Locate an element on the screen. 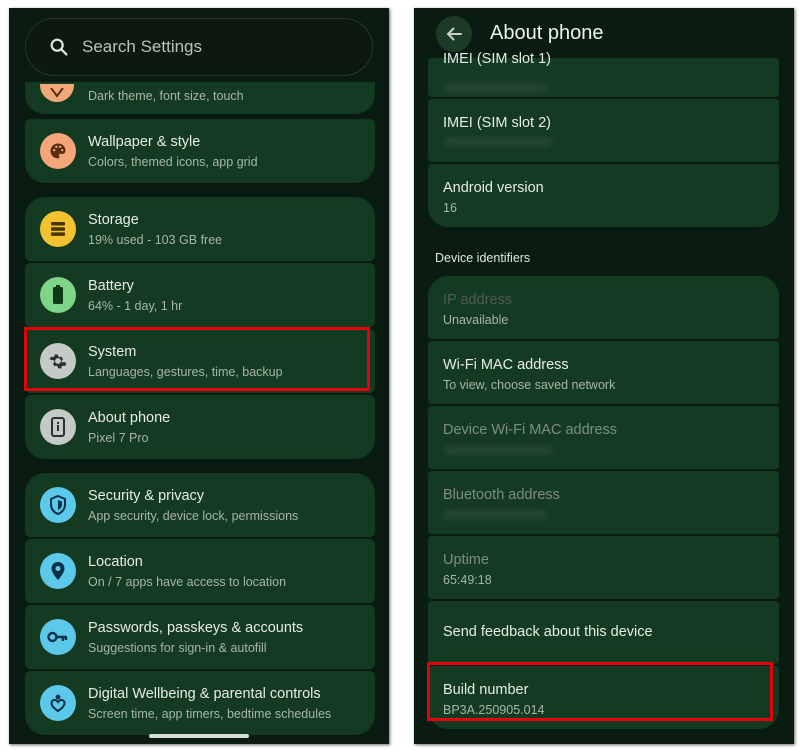 The height and width of the screenshot is (750, 800). settings-item-display: Dark theme, font size, touch is located at coordinates (200, 98).